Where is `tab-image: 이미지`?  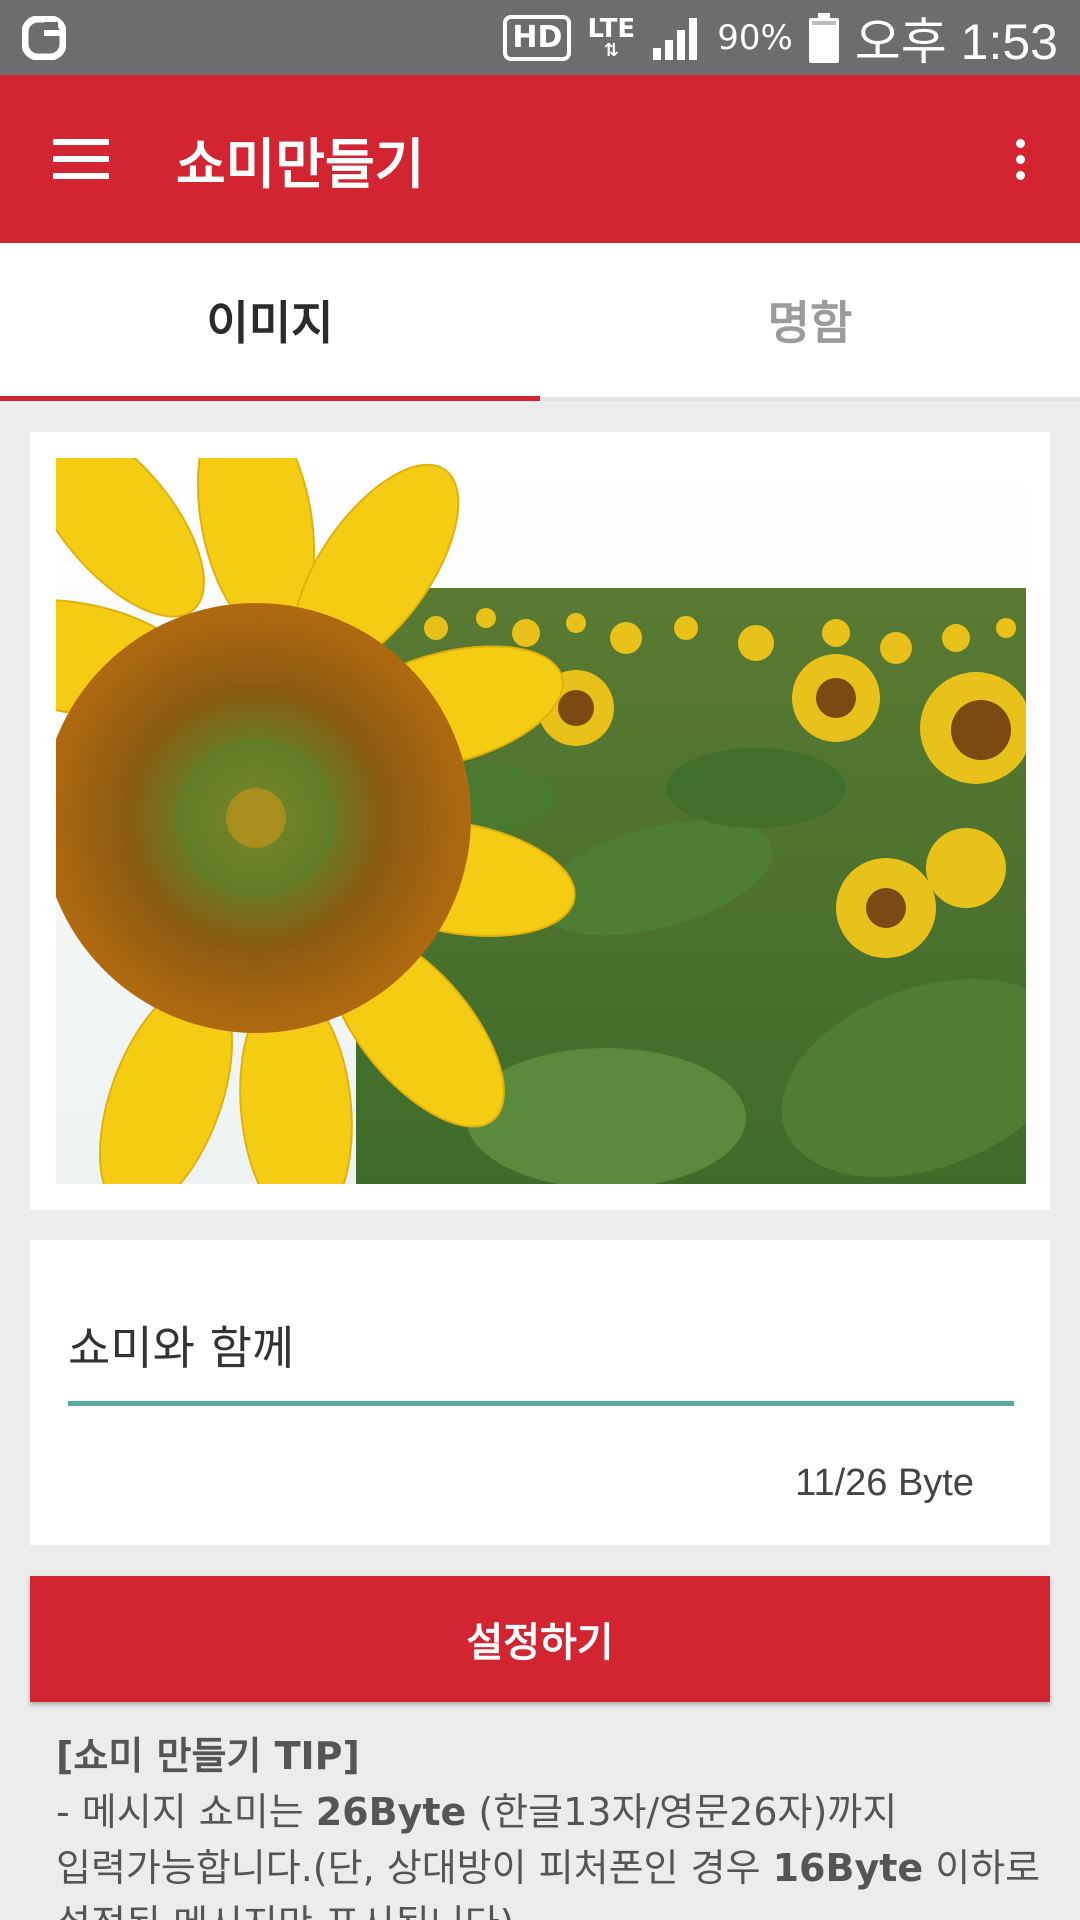
tab-image: 이미지 is located at coordinates (270, 322).